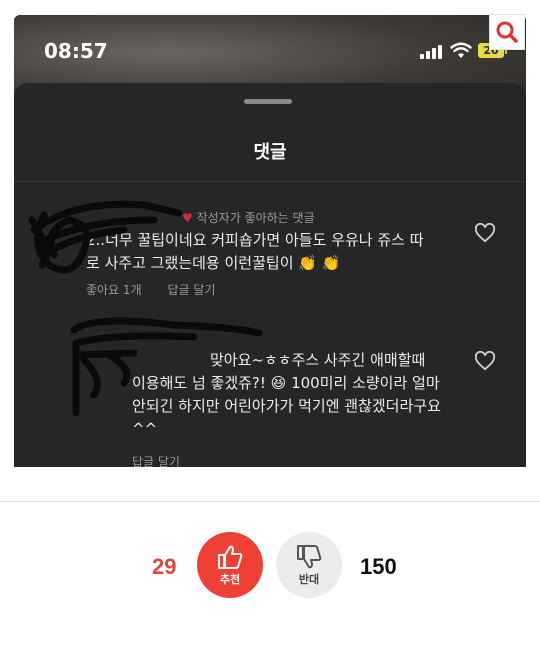 The image size is (540, 662). Describe the element at coordinates (187, 218) in the screenshot. I see `heart-icon: ♥` at that location.